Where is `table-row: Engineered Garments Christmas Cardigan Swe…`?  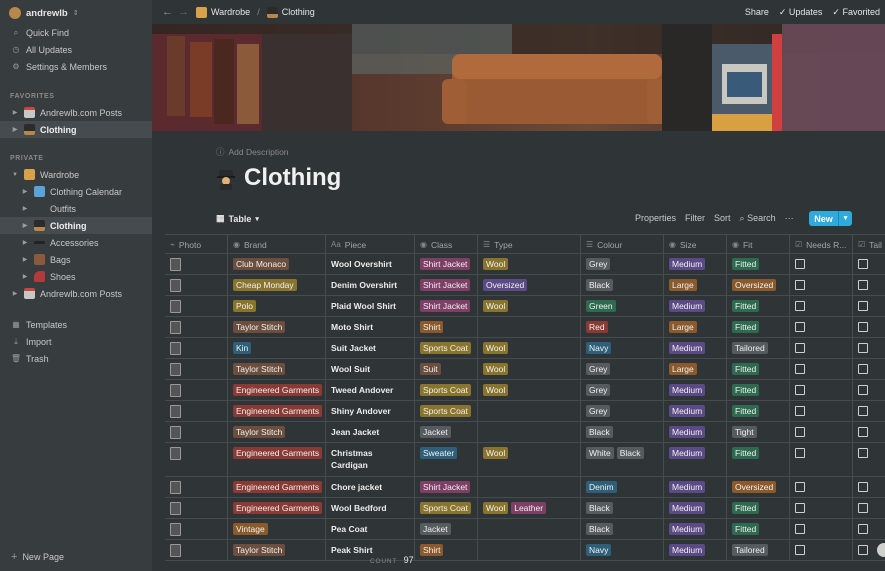 table-row: Engineered Garments Christmas Cardigan Swe… is located at coordinates (525, 460).